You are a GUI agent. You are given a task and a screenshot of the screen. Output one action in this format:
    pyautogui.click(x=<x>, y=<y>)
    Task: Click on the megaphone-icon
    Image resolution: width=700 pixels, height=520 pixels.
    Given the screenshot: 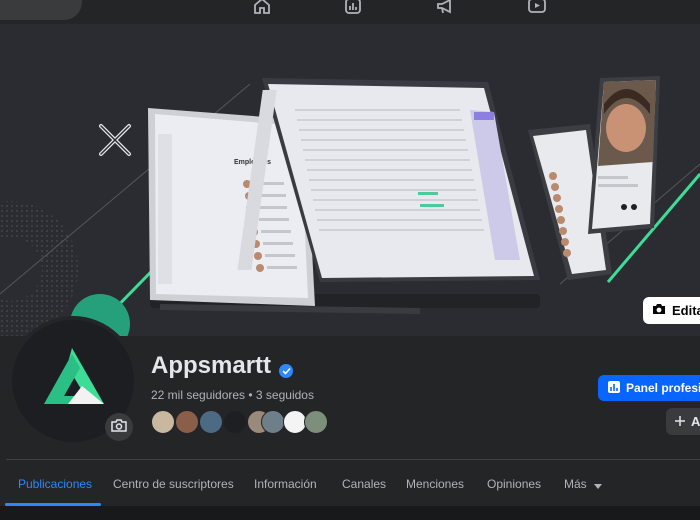 What is the action you would take?
    pyautogui.click(x=447, y=9)
    